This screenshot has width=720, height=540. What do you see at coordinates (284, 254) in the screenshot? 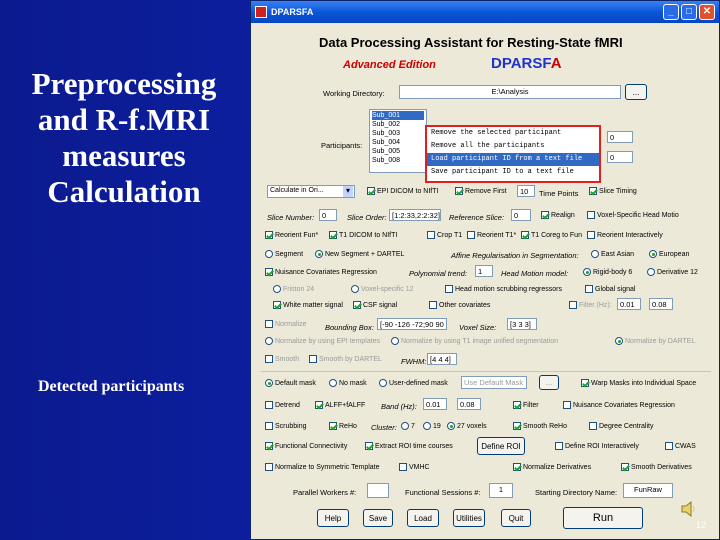
I see `segment-radio: Segment` at bounding box center [284, 254].